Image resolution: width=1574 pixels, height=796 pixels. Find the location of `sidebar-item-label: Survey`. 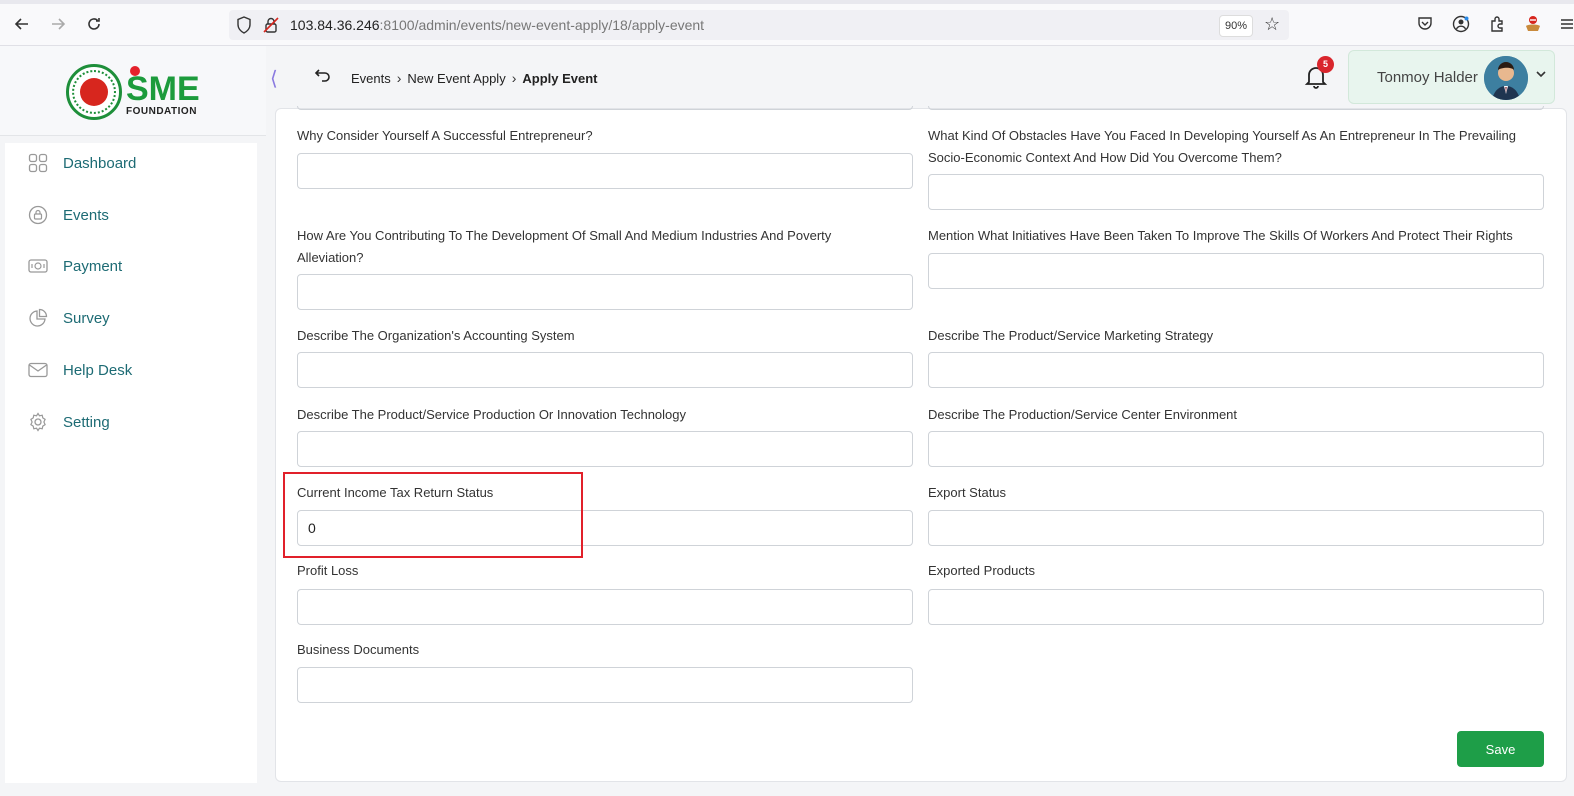

sidebar-item-label: Survey is located at coordinates (86, 318).